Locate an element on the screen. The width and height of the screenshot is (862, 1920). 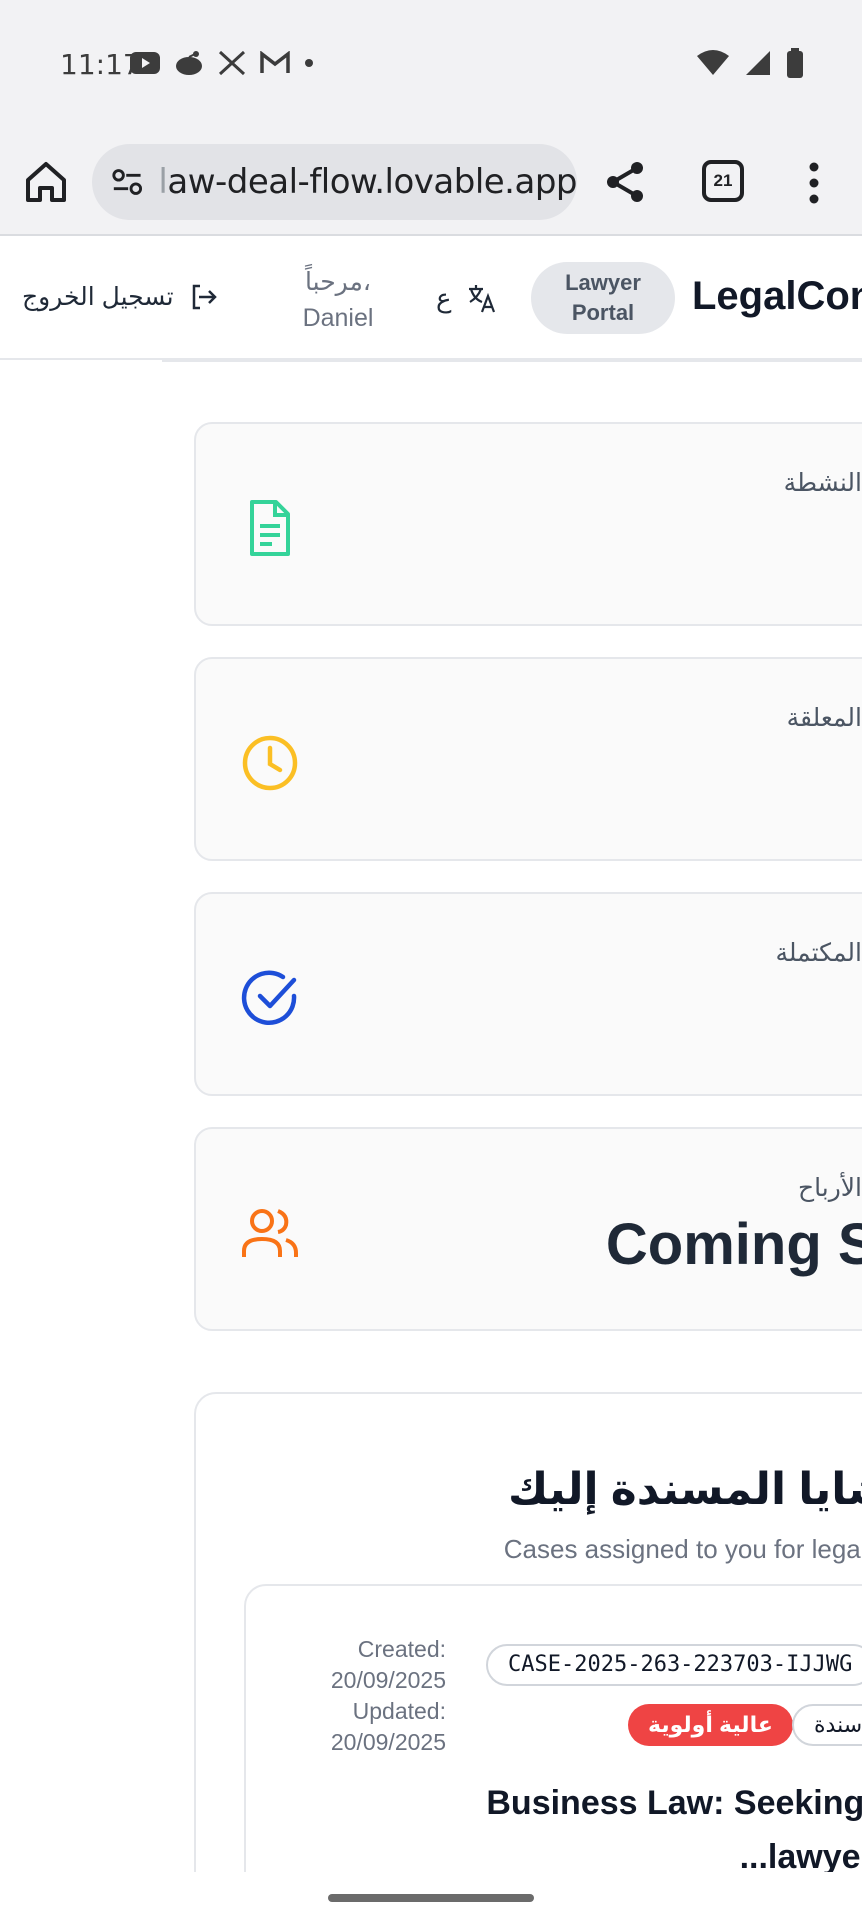
check-circle-icon is located at coordinates (269, 997).